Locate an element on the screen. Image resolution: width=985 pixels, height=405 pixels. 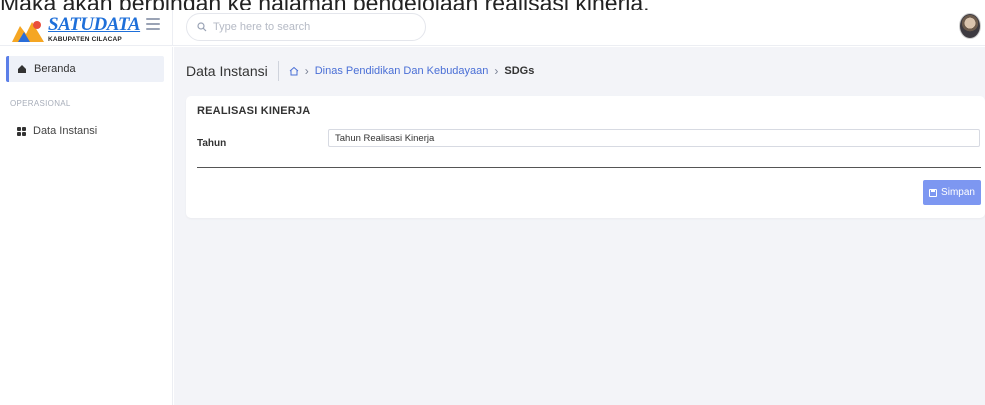
sidebar-item-data-instansi: Data Instansi is located at coordinates (57, 131).